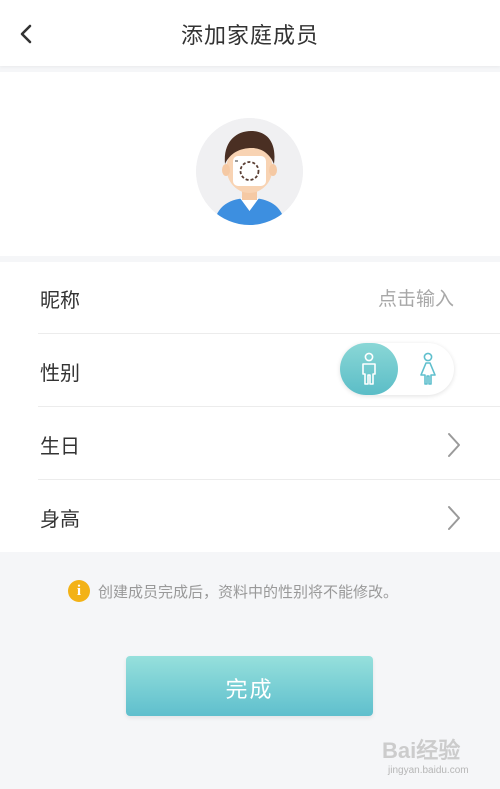 This screenshot has height=789, width=500. I want to click on gender-label: 性别, so click(60, 373).